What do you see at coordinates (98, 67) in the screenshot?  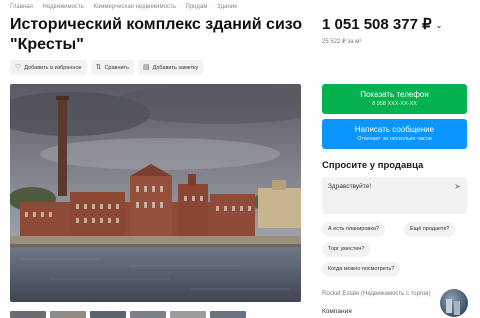 I see `compare-icon: ⇅` at bounding box center [98, 67].